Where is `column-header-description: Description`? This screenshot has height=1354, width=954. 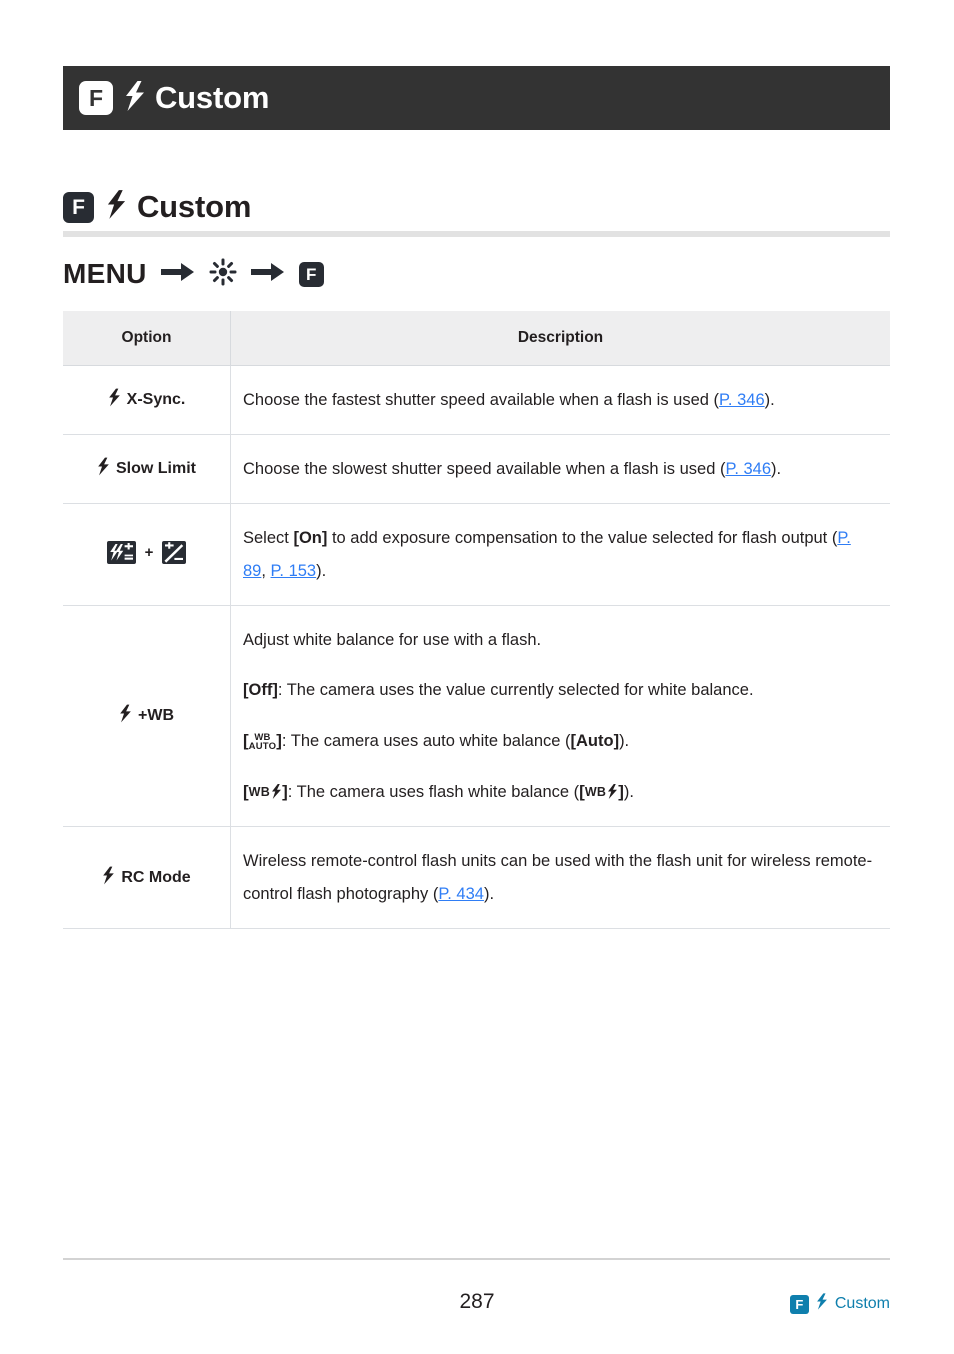 column-header-description: Description is located at coordinates (560, 338).